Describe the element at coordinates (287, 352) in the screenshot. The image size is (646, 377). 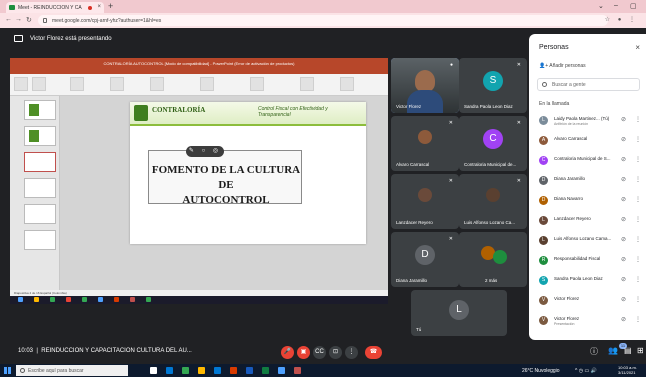
I see `mic-toggle-button: 🎤` at that location.